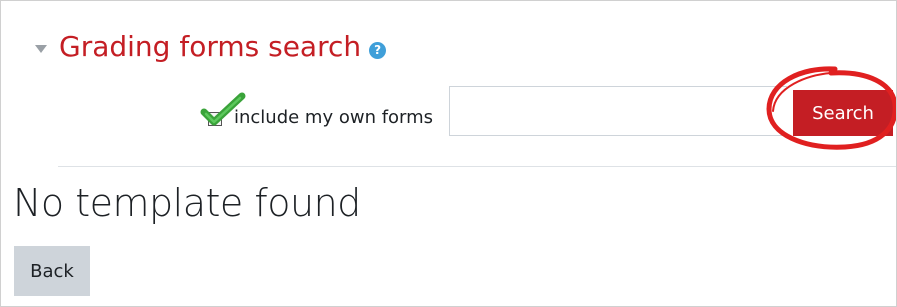 This screenshot has height=307, width=897. Describe the element at coordinates (477, 166) in the screenshot. I see `divider` at that location.